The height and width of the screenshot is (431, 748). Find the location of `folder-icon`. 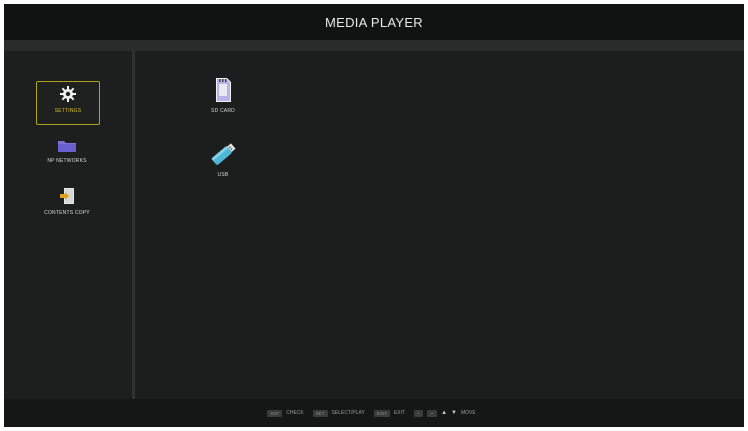

folder-icon is located at coordinates (67, 147).